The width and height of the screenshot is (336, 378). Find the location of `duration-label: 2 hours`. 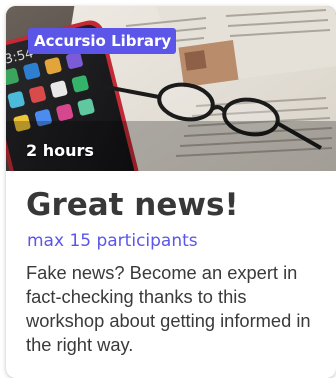

duration-label: 2 hours is located at coordinates (60, 150).